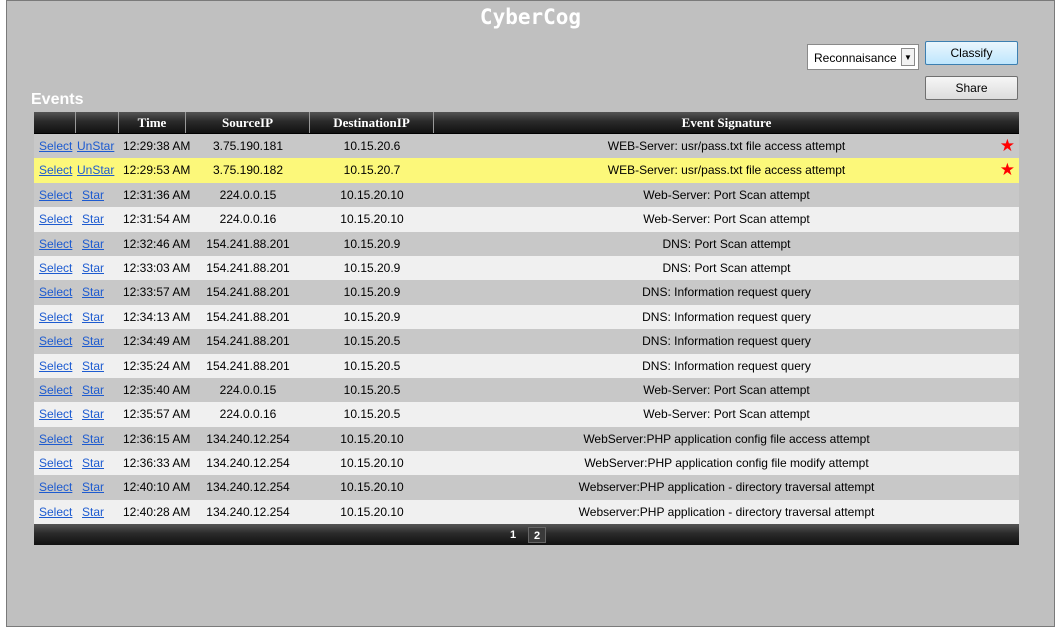 This screenshot has height=634, width=1061. What do you see at coordinates (971, 88) in the screenshot?
I see `share-button: Share` at bounding box center [971, 88].